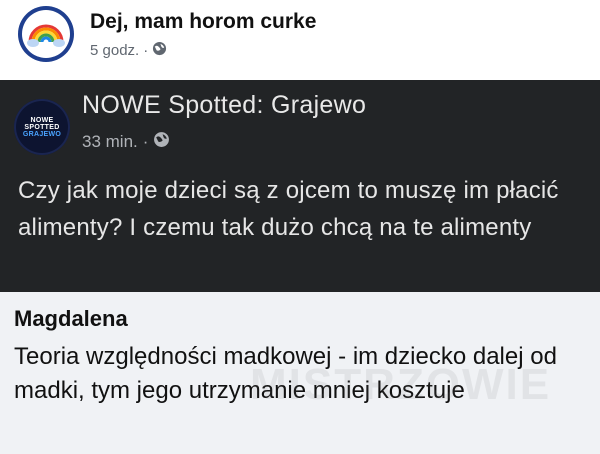 Image resolution: width=600 pixels, height=454 pixels. What do you see at coordinates (71, 319) in the screenshot?
I see `comment-author: Magdalena` at bounding box center [71, 319].